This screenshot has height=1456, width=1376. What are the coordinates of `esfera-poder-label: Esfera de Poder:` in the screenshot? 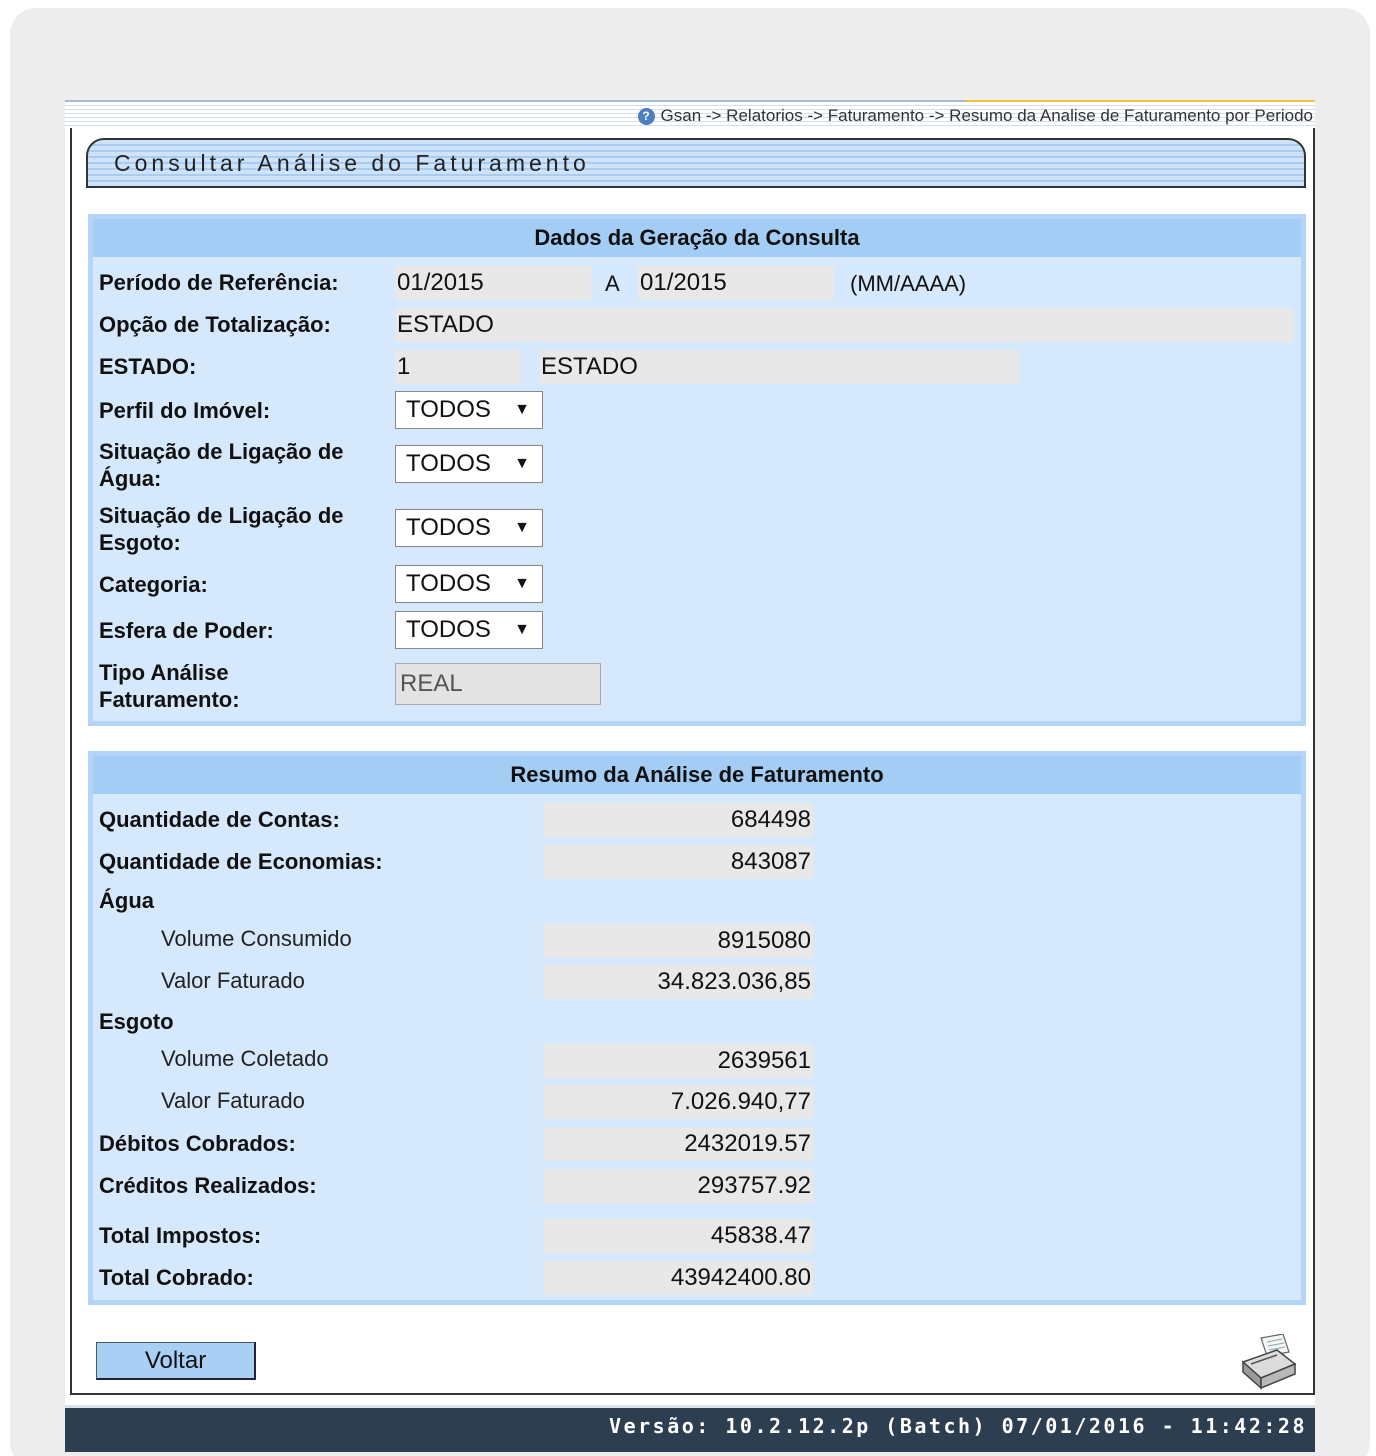 It's located at (186, 630).